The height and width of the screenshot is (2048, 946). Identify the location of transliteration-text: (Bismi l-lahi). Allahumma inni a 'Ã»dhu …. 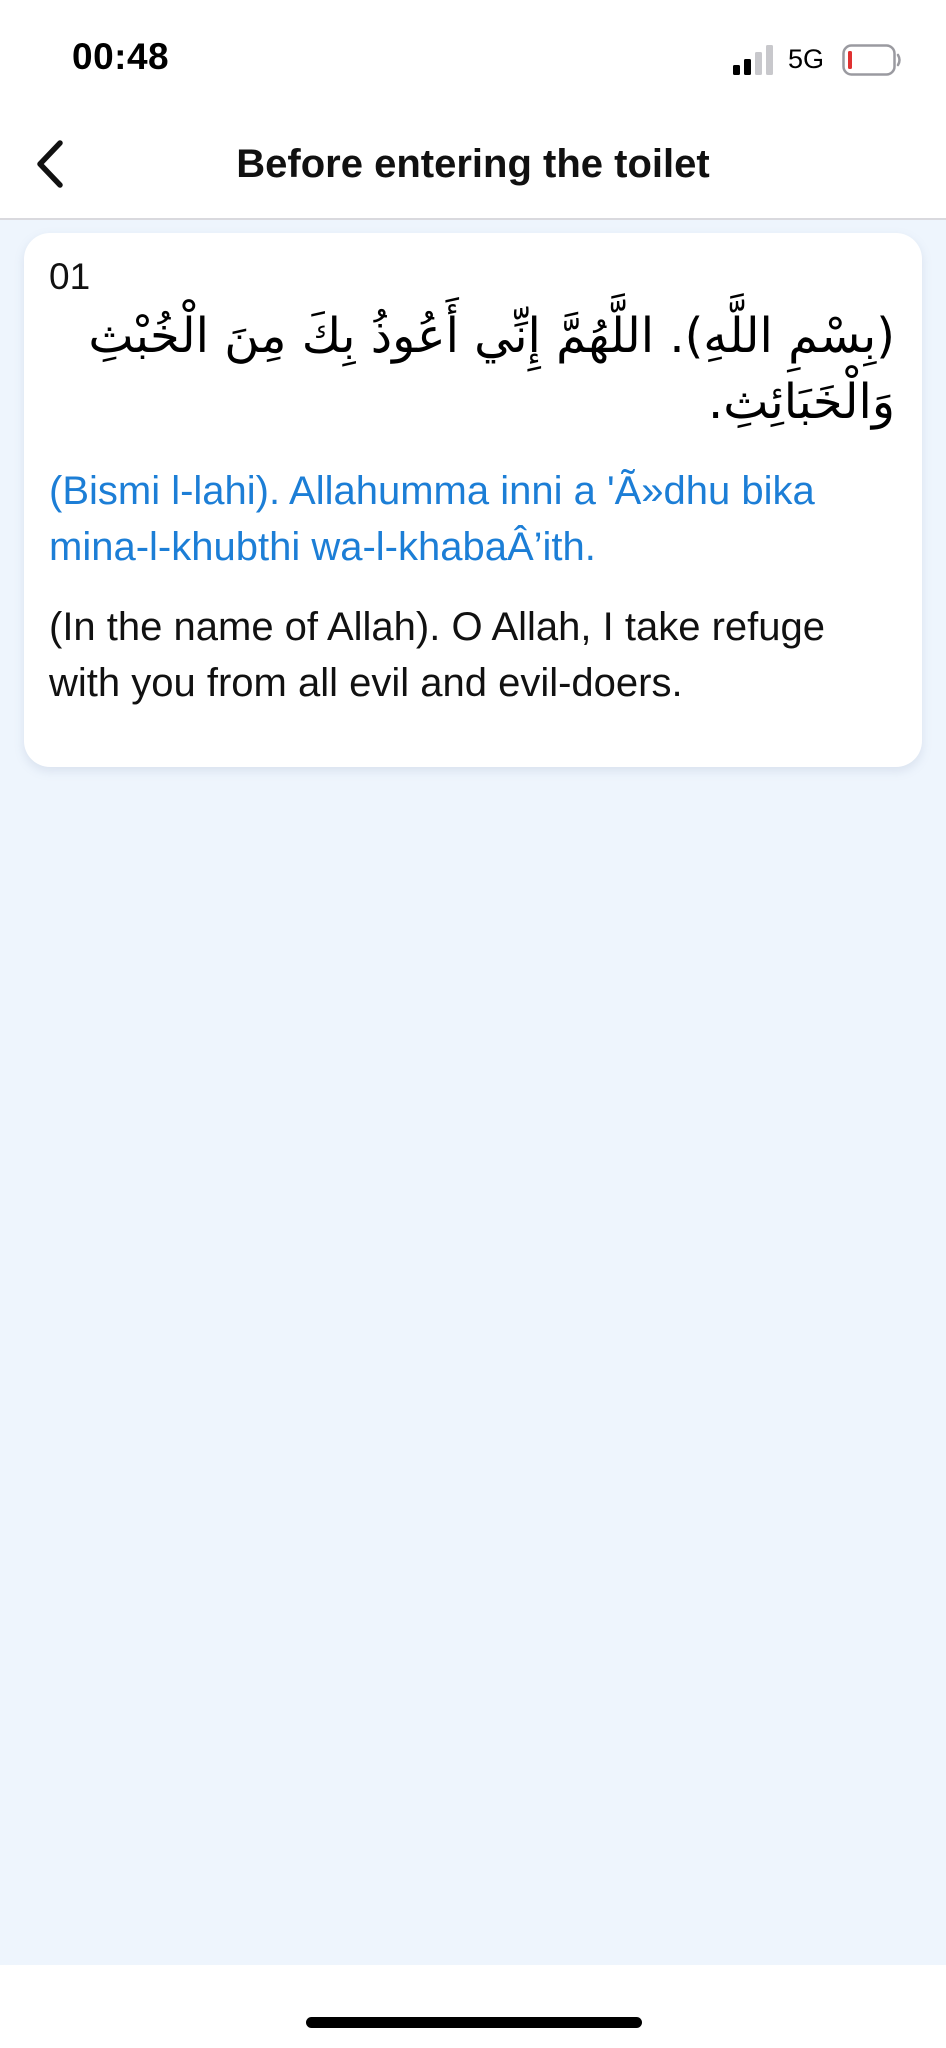
(432, 519).